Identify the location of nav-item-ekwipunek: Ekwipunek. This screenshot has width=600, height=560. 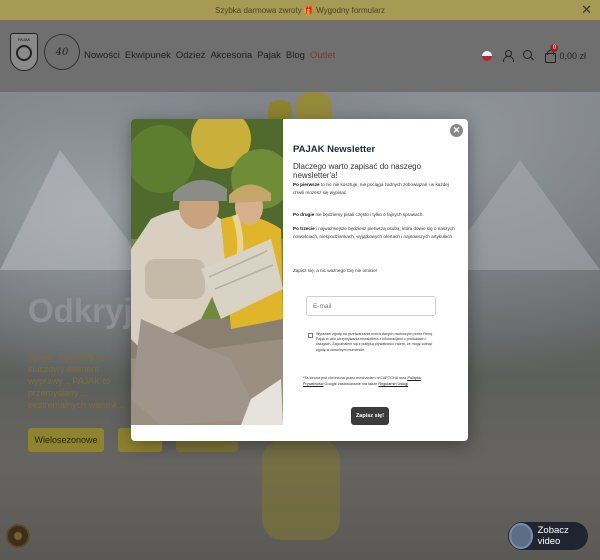
(148, 55).